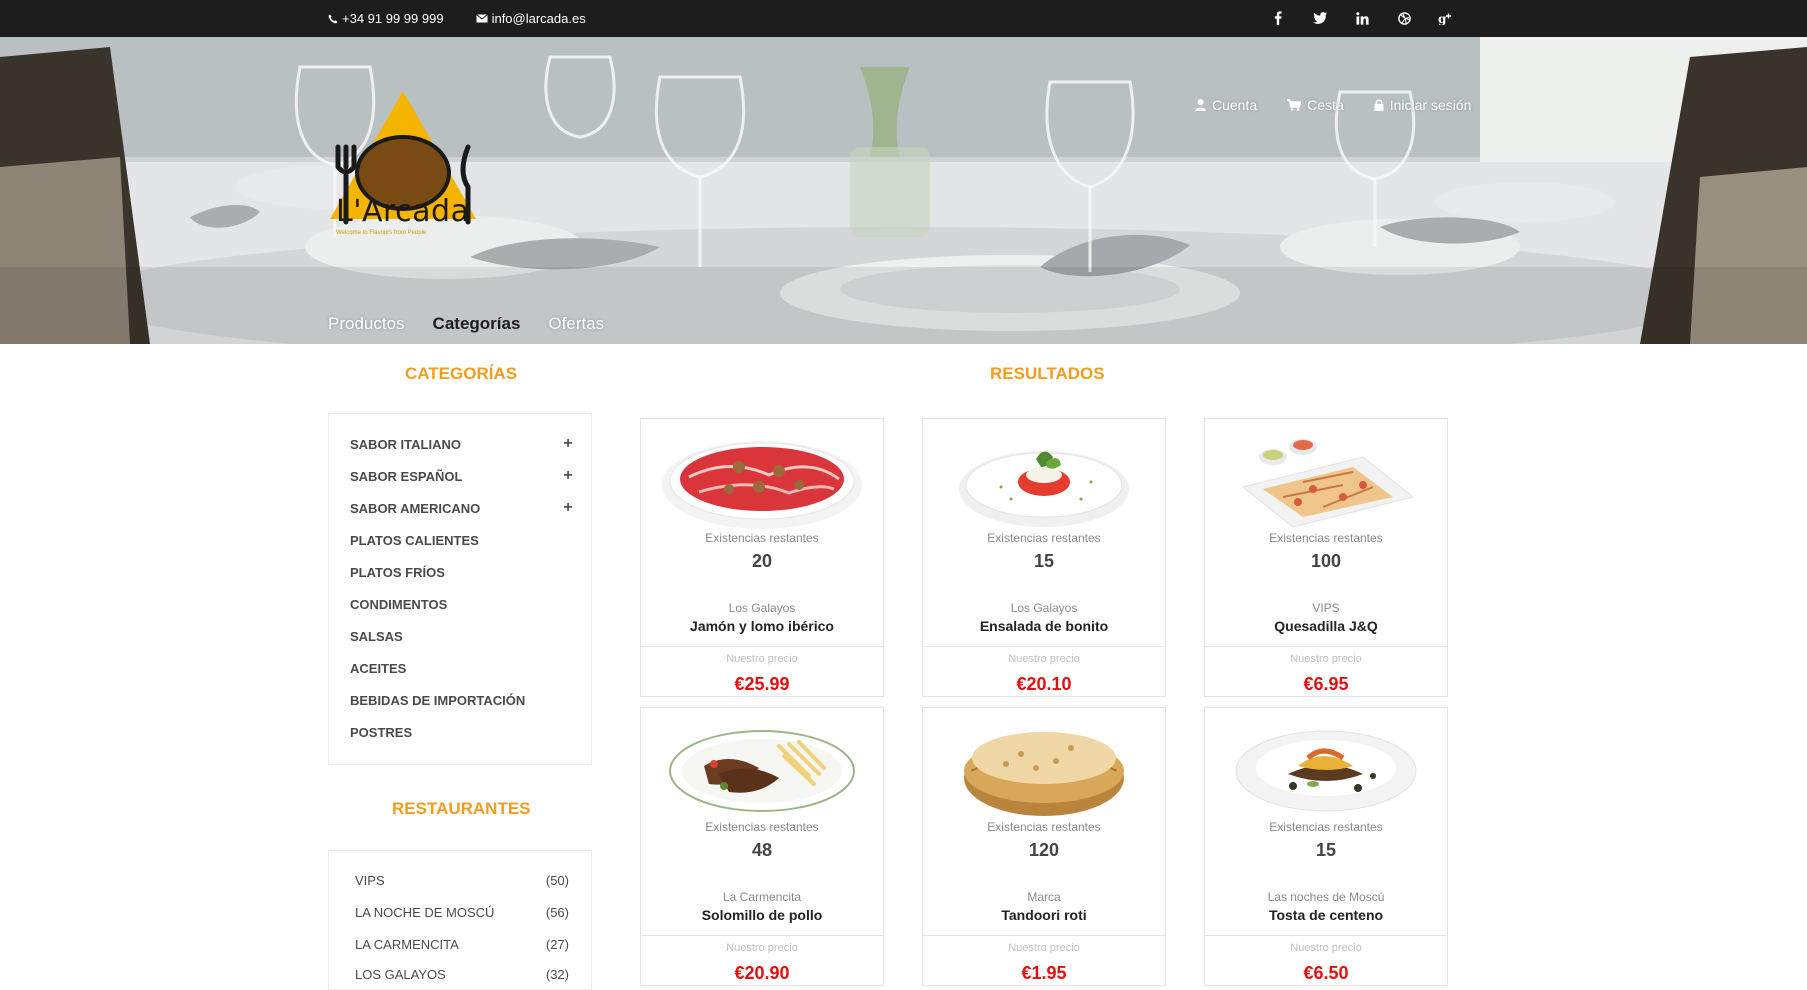 The image size is (1807, 990). I want to click on phone-contact: +34 91 99 99 999, so click(386, 18).